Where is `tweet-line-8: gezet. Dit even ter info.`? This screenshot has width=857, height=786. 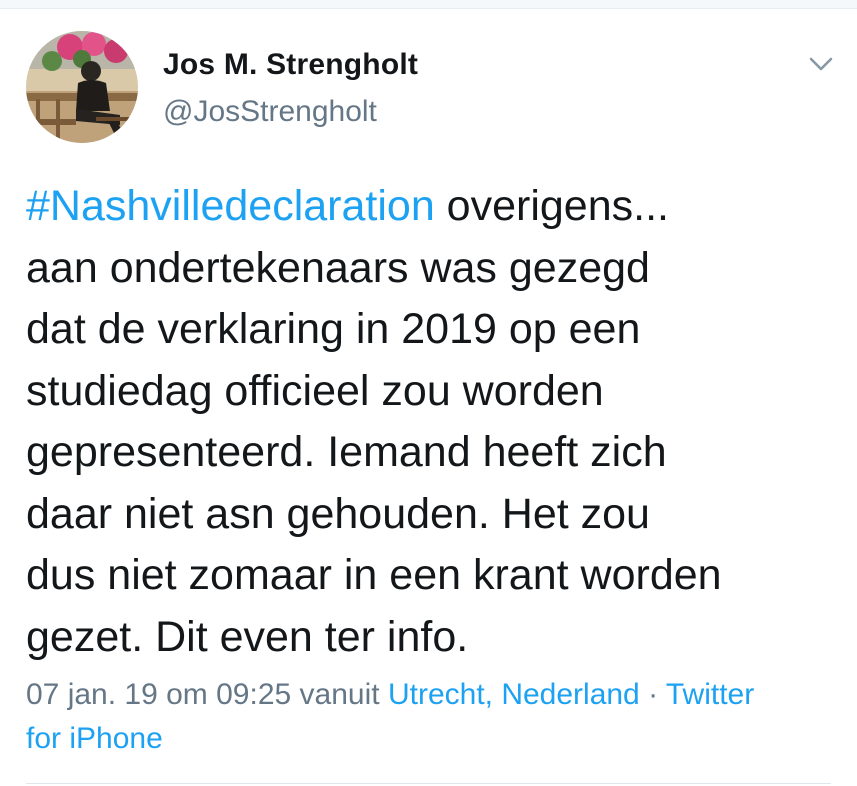 tweet-line-8: gezet. Dit even ter info. is located at coordinates (247, 636).